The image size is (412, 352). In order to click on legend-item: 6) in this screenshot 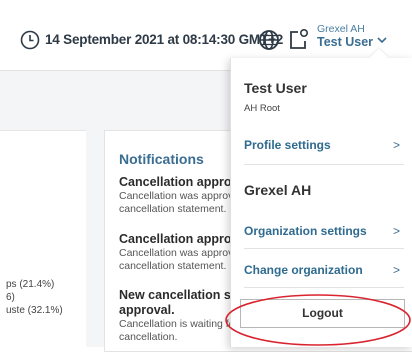, I will do `click(10, 297)`.